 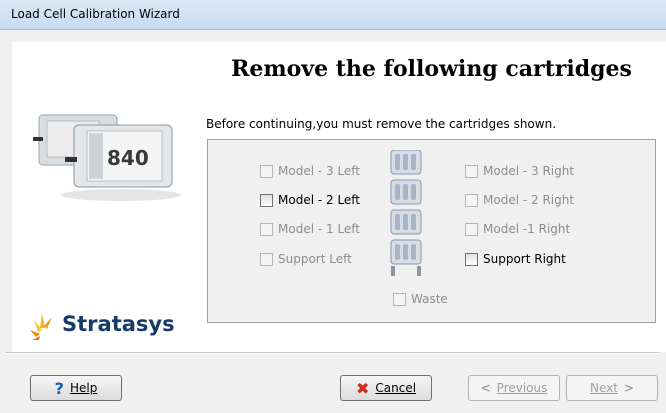 I want to click on checkbox-model-3-left: Model - 3 Left, so click(x=310, y=171).